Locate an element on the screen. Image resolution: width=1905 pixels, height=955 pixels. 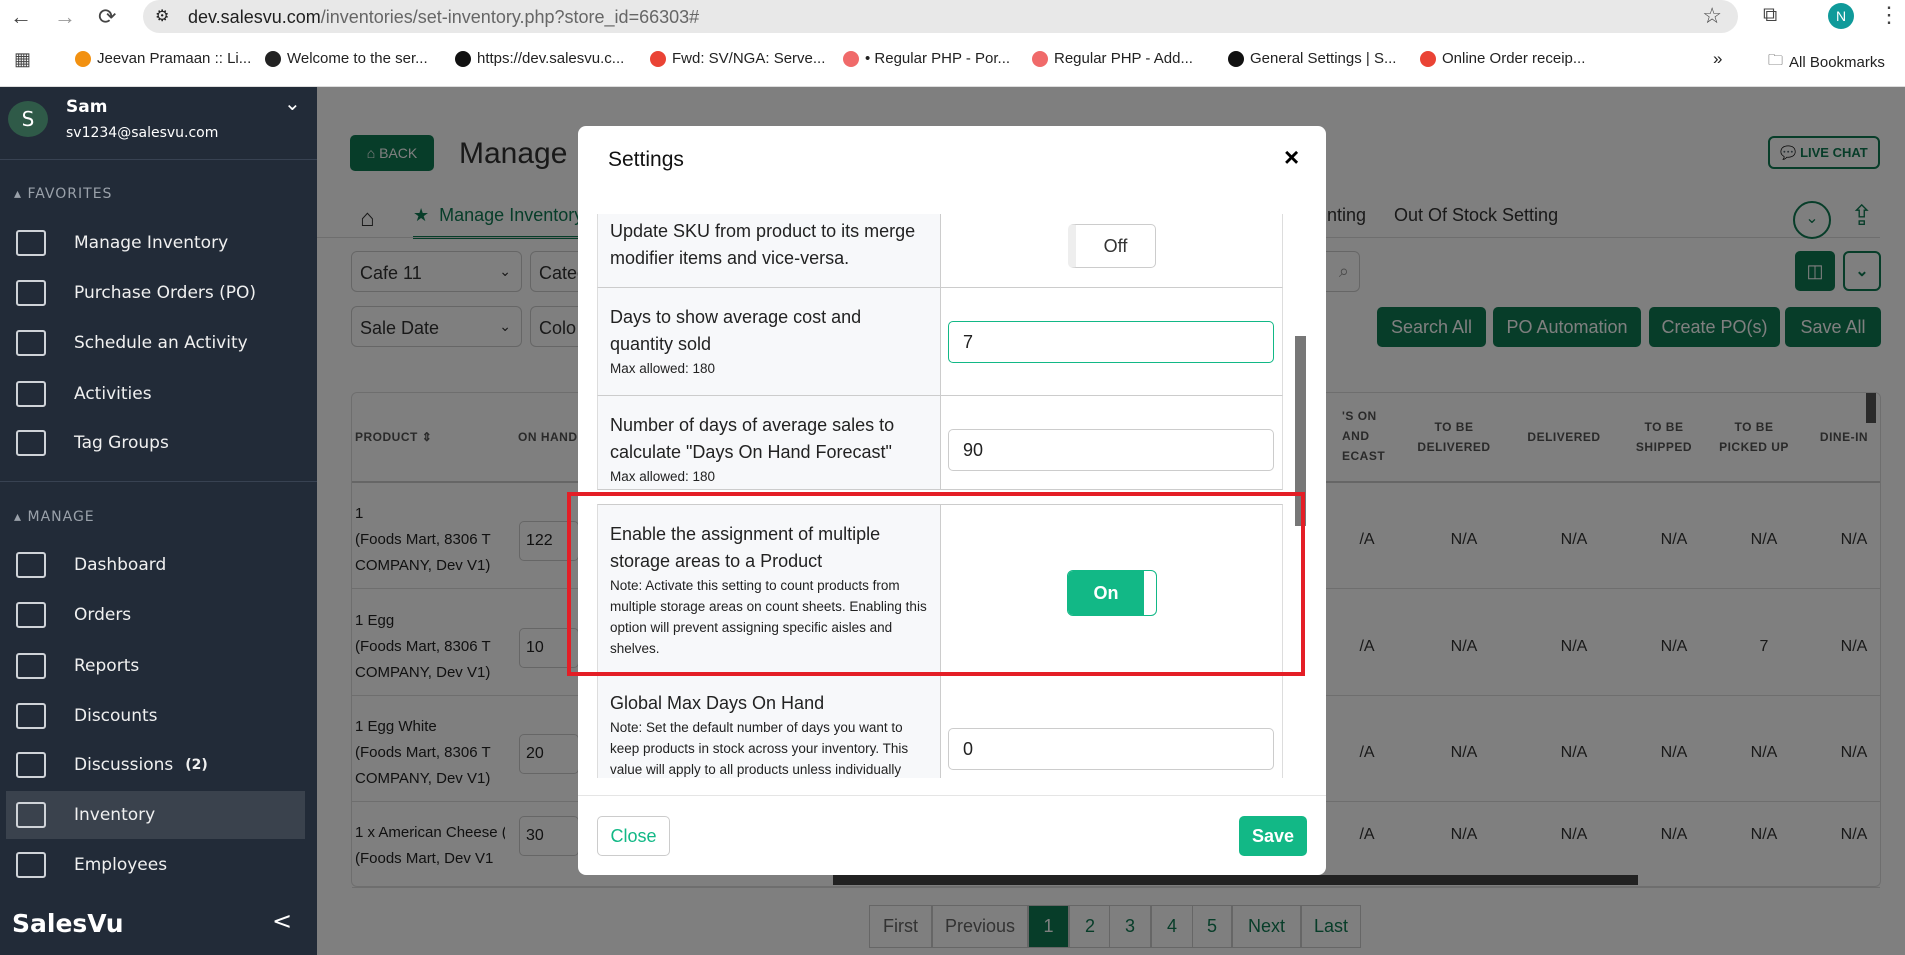
india-emblem-icon is located at coordinates (83, 58).